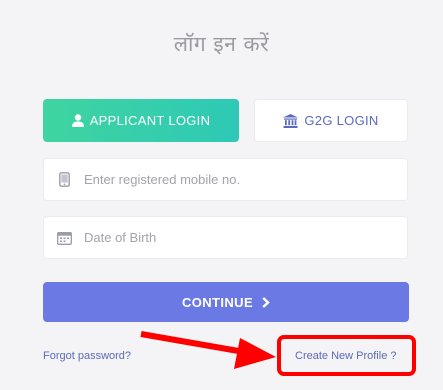 This screenshot has width=443, height=390. I want to click on create-new-profile-link: Create New Profile ?, so click(346, 356).